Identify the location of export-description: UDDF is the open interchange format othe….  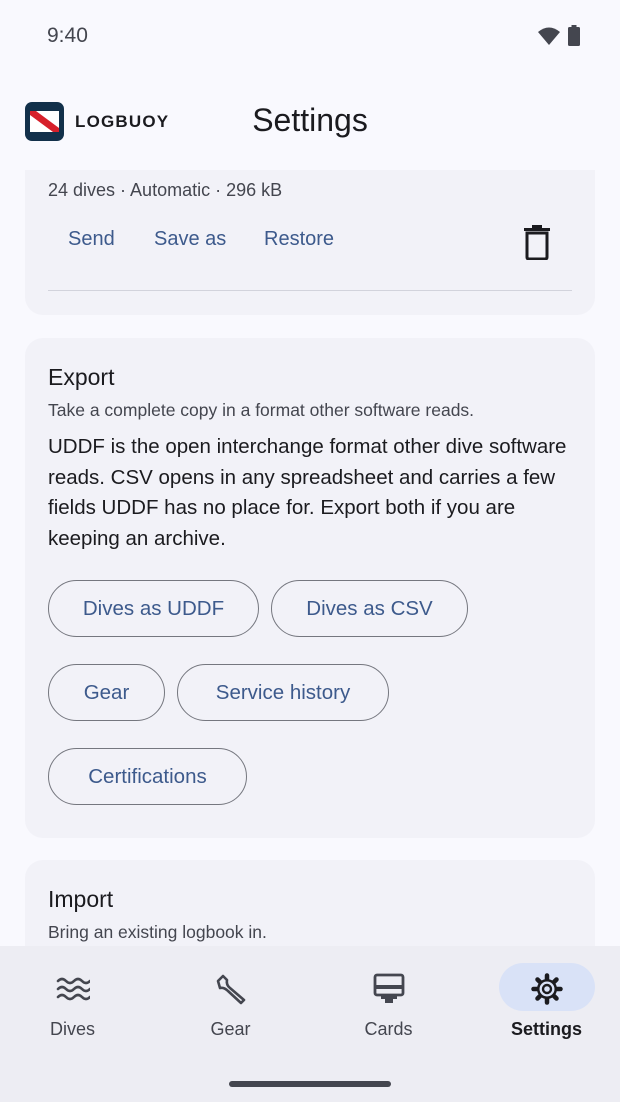
(307, 492).